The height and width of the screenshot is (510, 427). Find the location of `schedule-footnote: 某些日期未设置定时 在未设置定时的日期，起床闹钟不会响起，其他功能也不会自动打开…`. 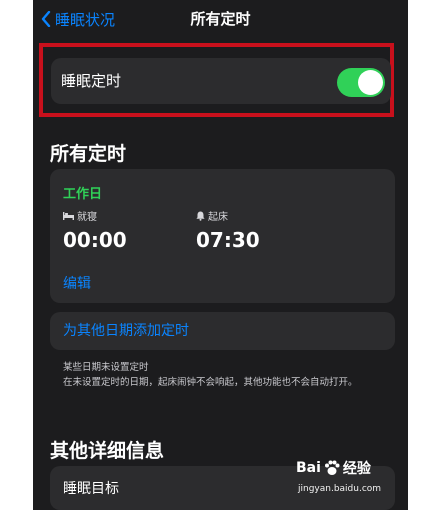

schedule-footnote: 某些日期未设置定时 在未设置定时的日期，起床闹钟不会响起，其他功能也不会自动打开… is located at coordinates (223, 375).